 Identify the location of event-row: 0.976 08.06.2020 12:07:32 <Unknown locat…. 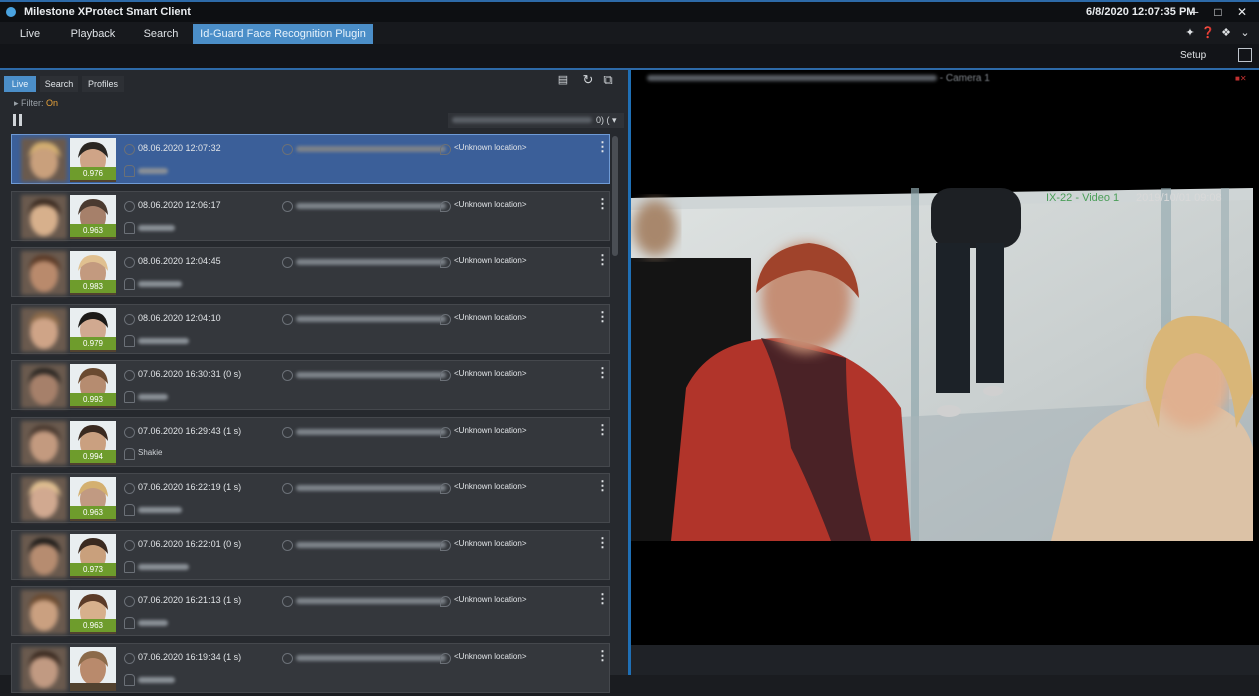
(310, 159).